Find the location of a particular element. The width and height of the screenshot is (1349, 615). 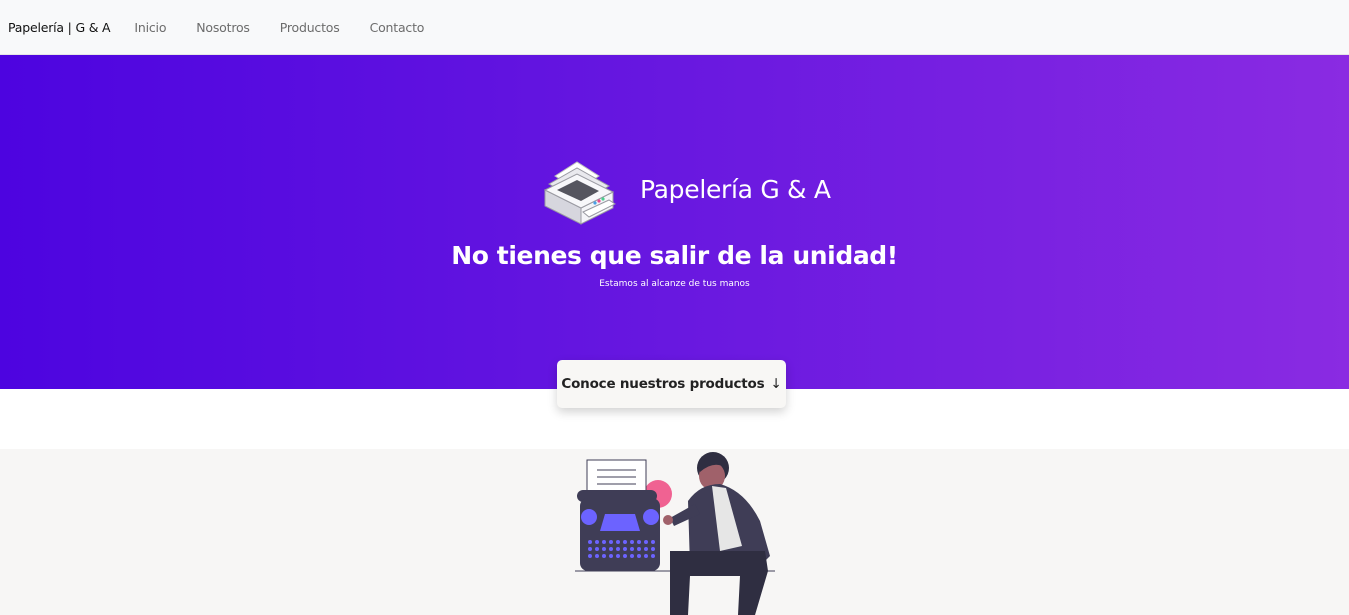

hero-subtitle: Estamos al alcanze de tus manos is located at coordinates (674, 284).